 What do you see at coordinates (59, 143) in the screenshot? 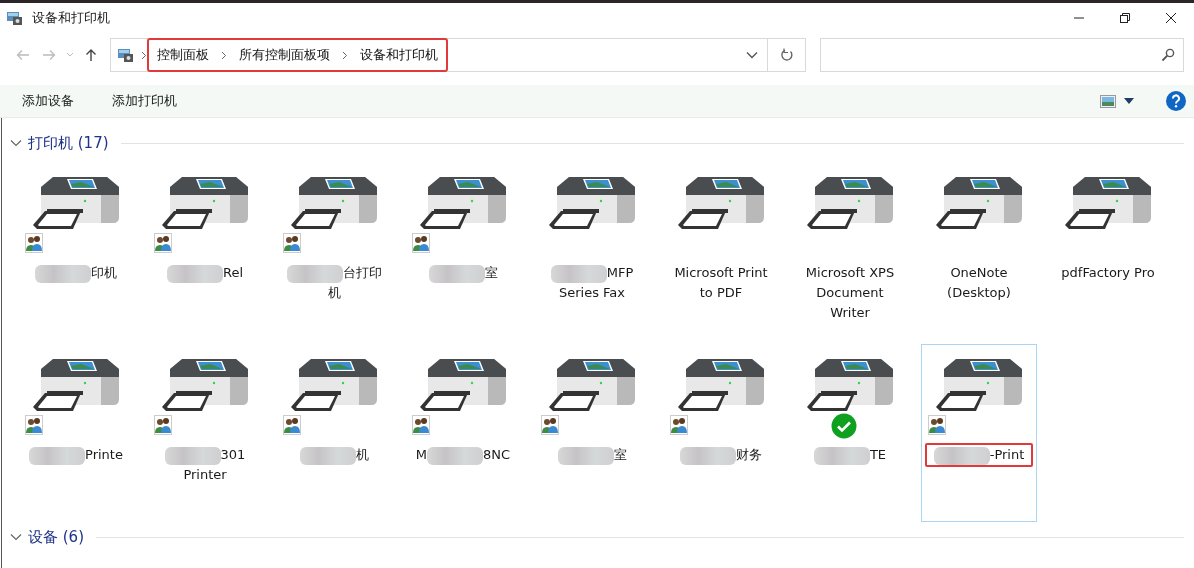
I see `group-header: 打印机 (17)` at bounding box center [59, 143].